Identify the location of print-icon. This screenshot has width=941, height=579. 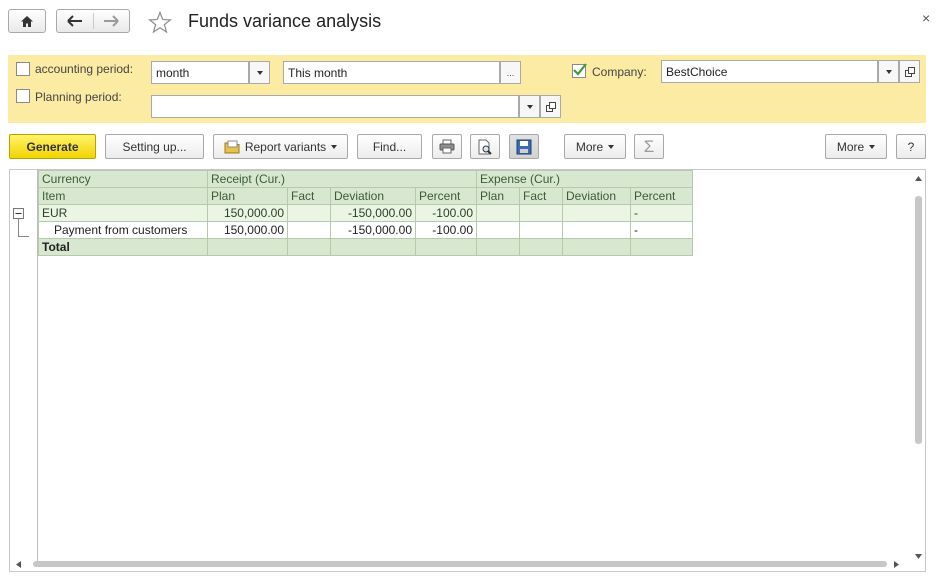
(447, 146).